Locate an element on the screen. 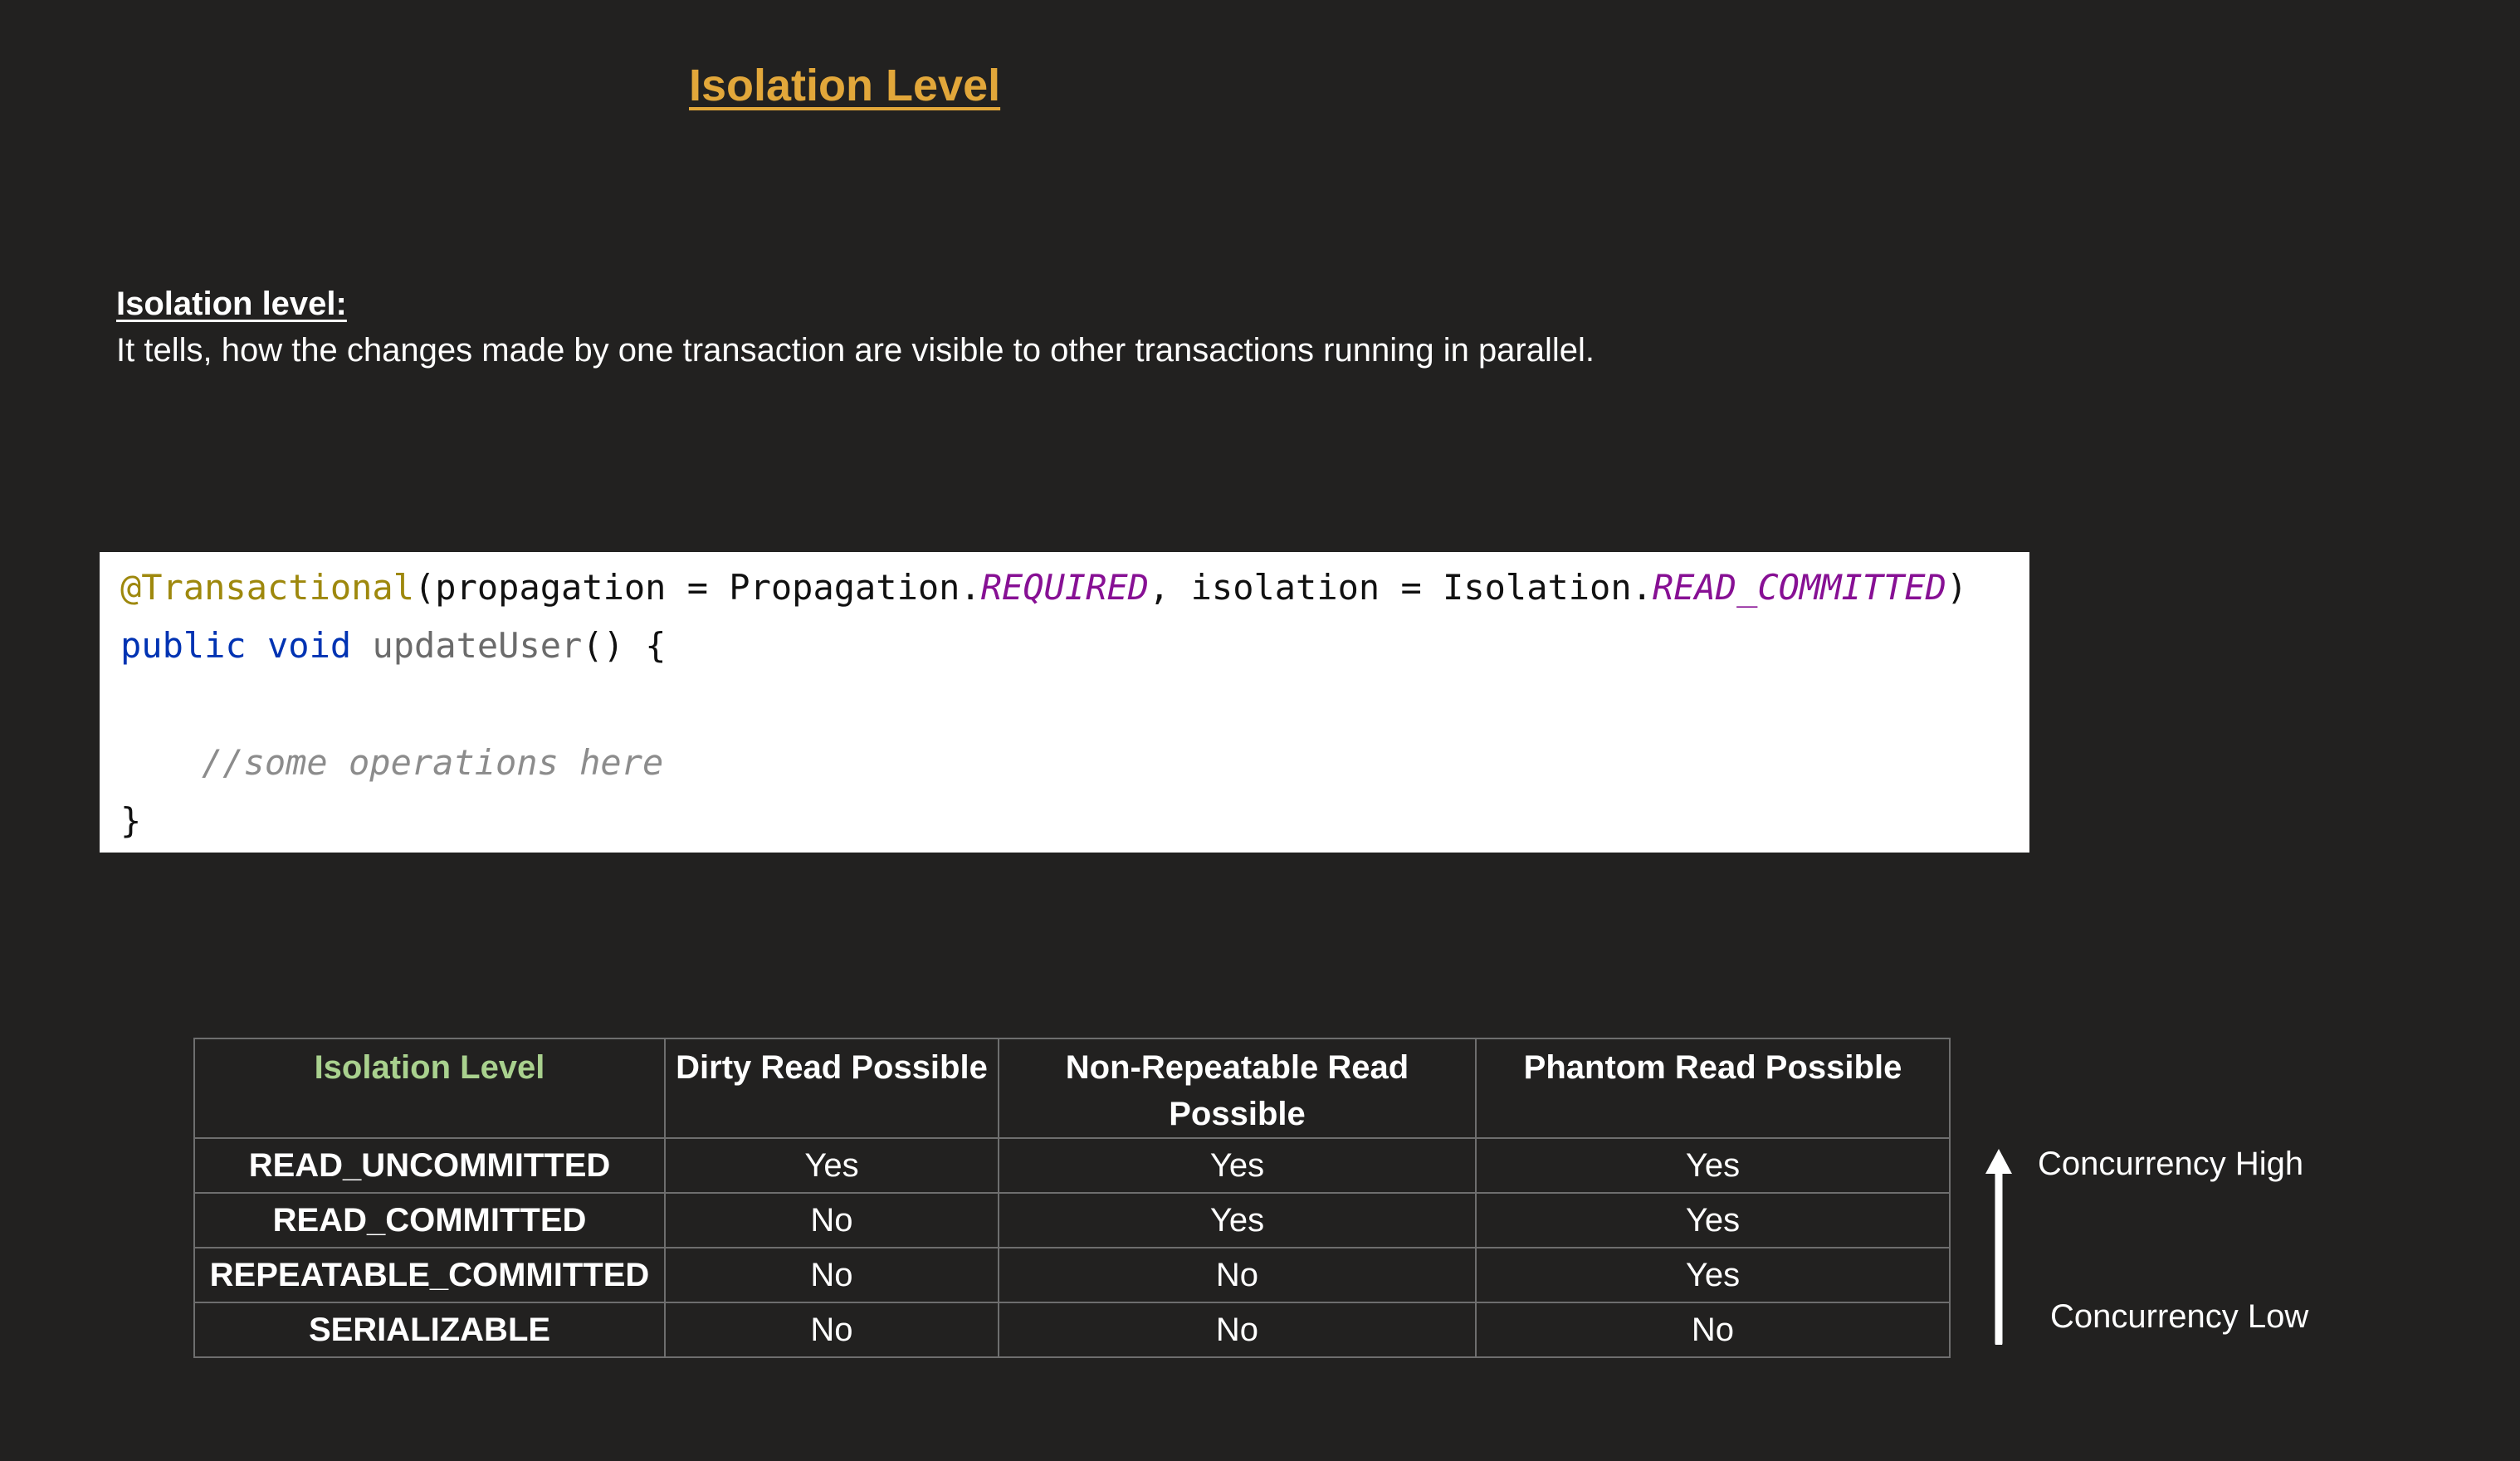 The width and height of the screenshot is (2520, 1461). table-row: READ_COMMITTED No Yes Yes is located at coordinates (1072, 1220).